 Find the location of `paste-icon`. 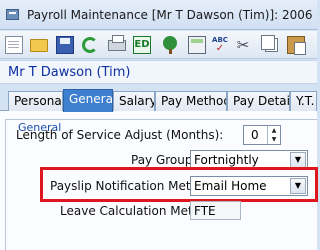

paste-icon is located at coordinates (296, 45).